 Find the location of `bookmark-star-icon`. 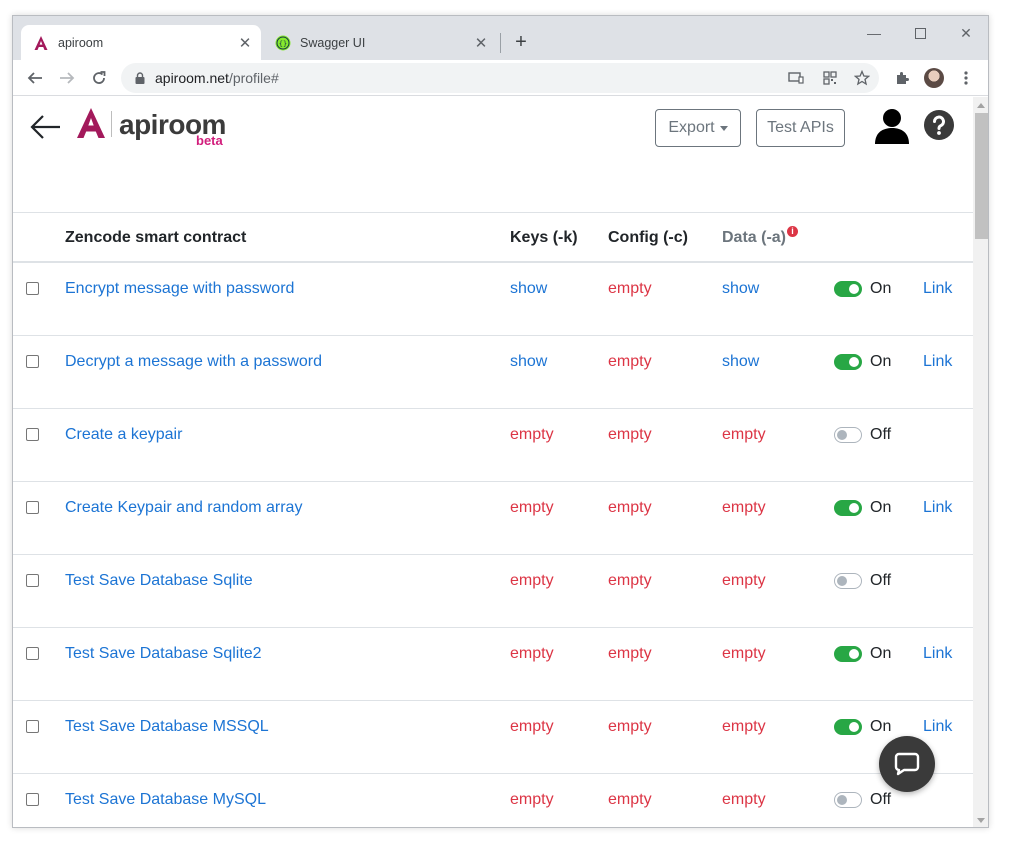

bookmark-star-icon is located at coordinates (862, 78).